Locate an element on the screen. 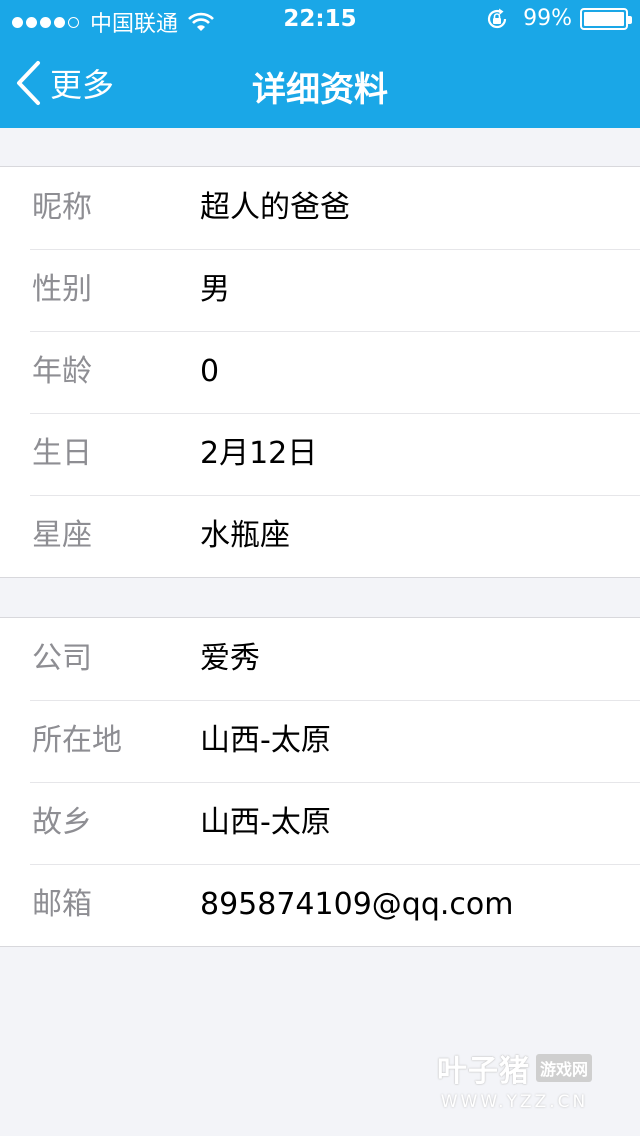  info-row-age: 年龄 0 is located at coordinates (320, 372).